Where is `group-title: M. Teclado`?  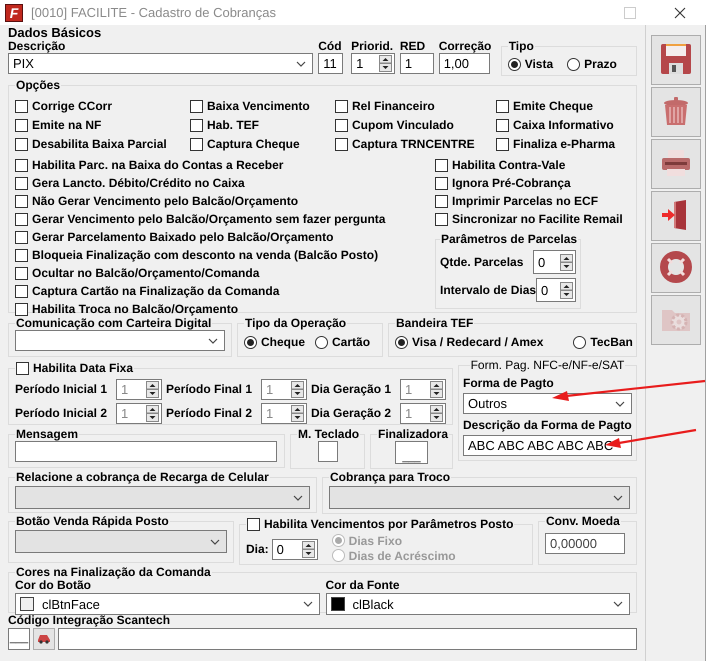
group-title: M. Teclado is located at coordinates (328, 434).